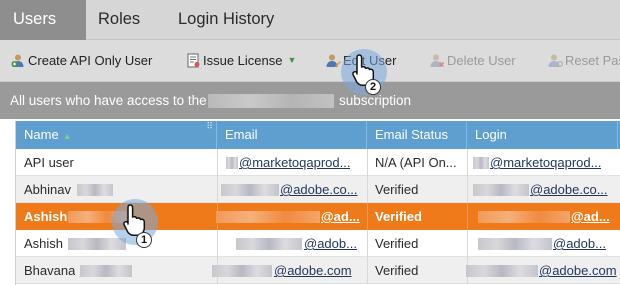 The image size is (620, 285). What do you see at coordinates (226, 20) in the screenshot?
I see `tab-login-history: Login History` at bounding box center [226, 20].